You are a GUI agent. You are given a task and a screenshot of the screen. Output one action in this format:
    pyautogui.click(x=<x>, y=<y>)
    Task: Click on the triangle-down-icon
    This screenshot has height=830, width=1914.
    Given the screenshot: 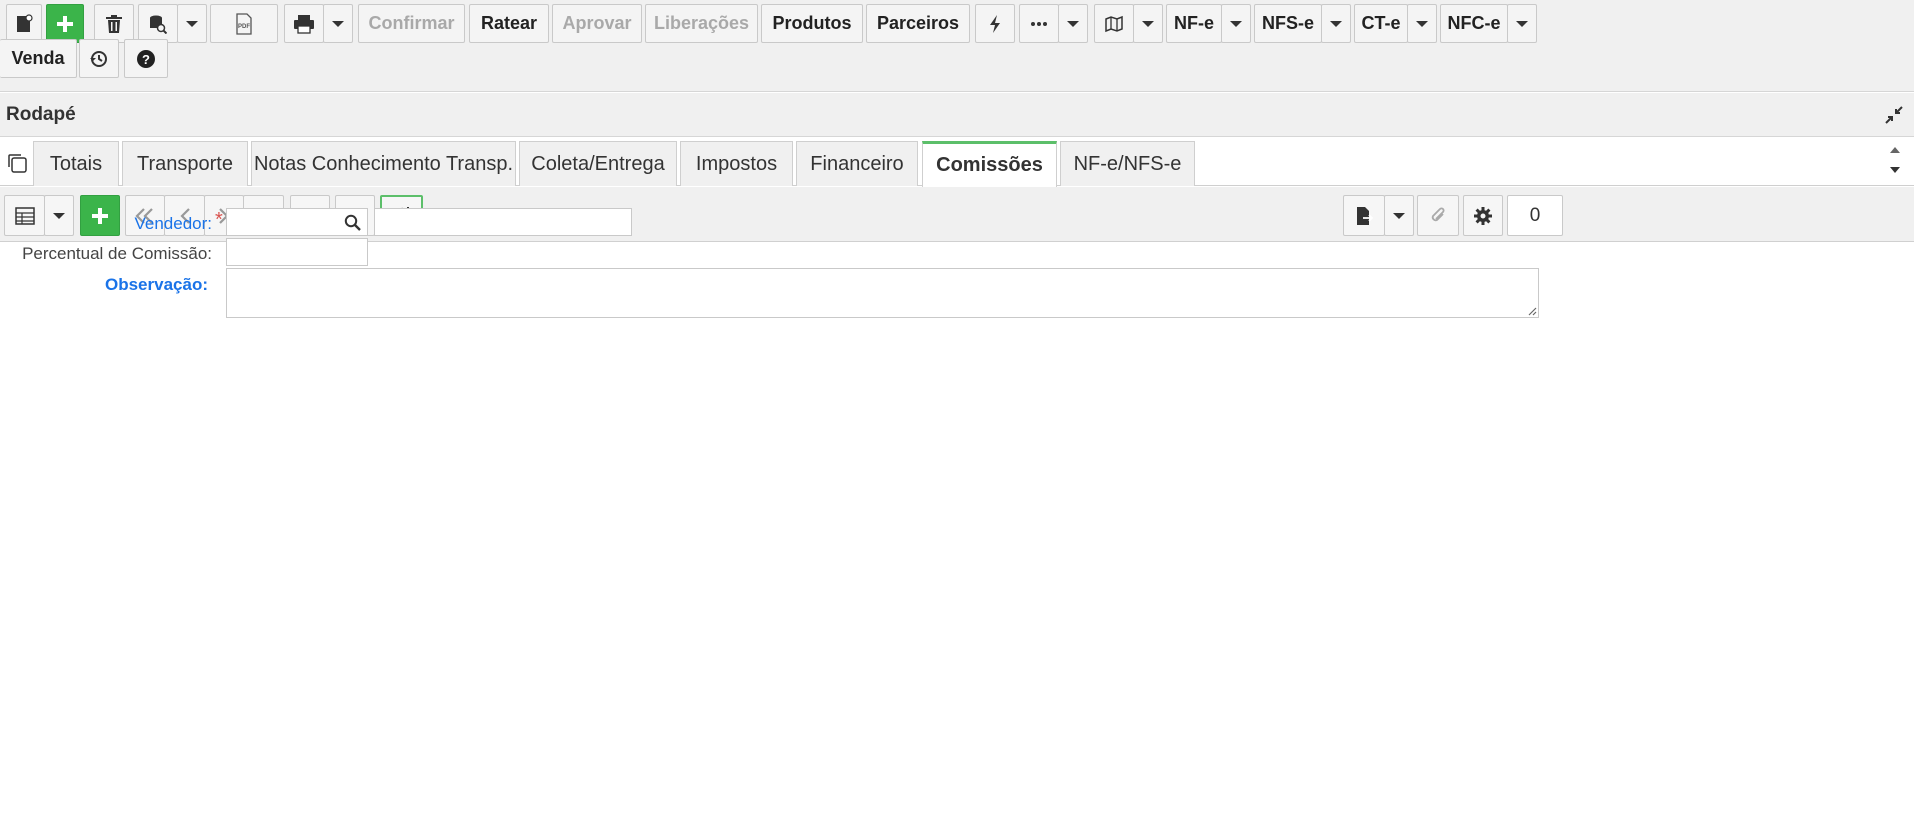 What is the action you would take?
    pyautogui.click(x=1895, y=170)
    